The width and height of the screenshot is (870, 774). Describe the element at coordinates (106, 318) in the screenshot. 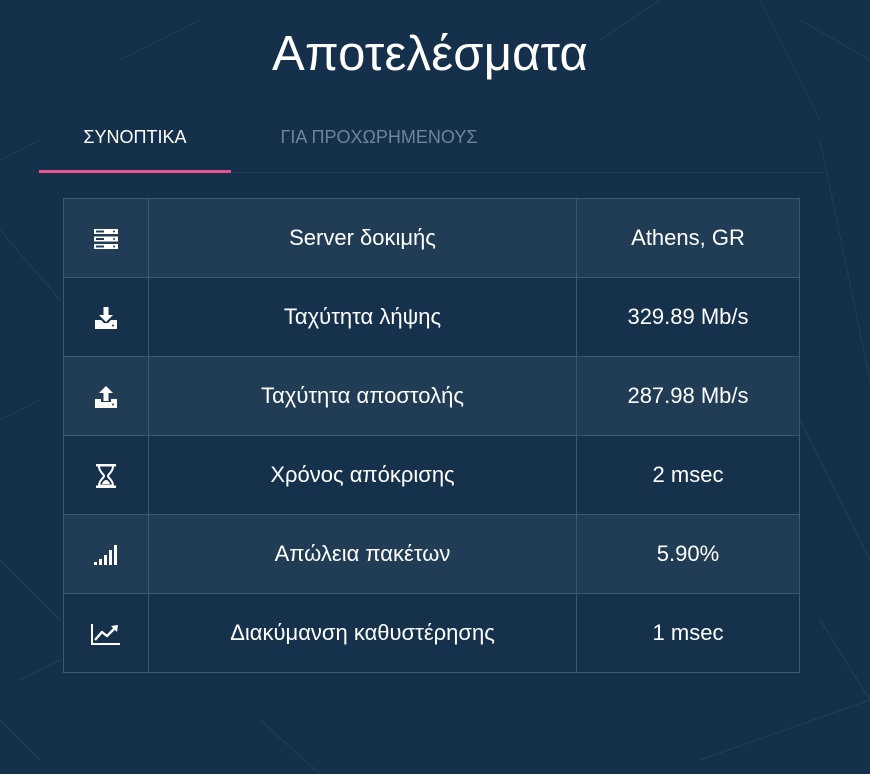

I see `download-icon` at that location.